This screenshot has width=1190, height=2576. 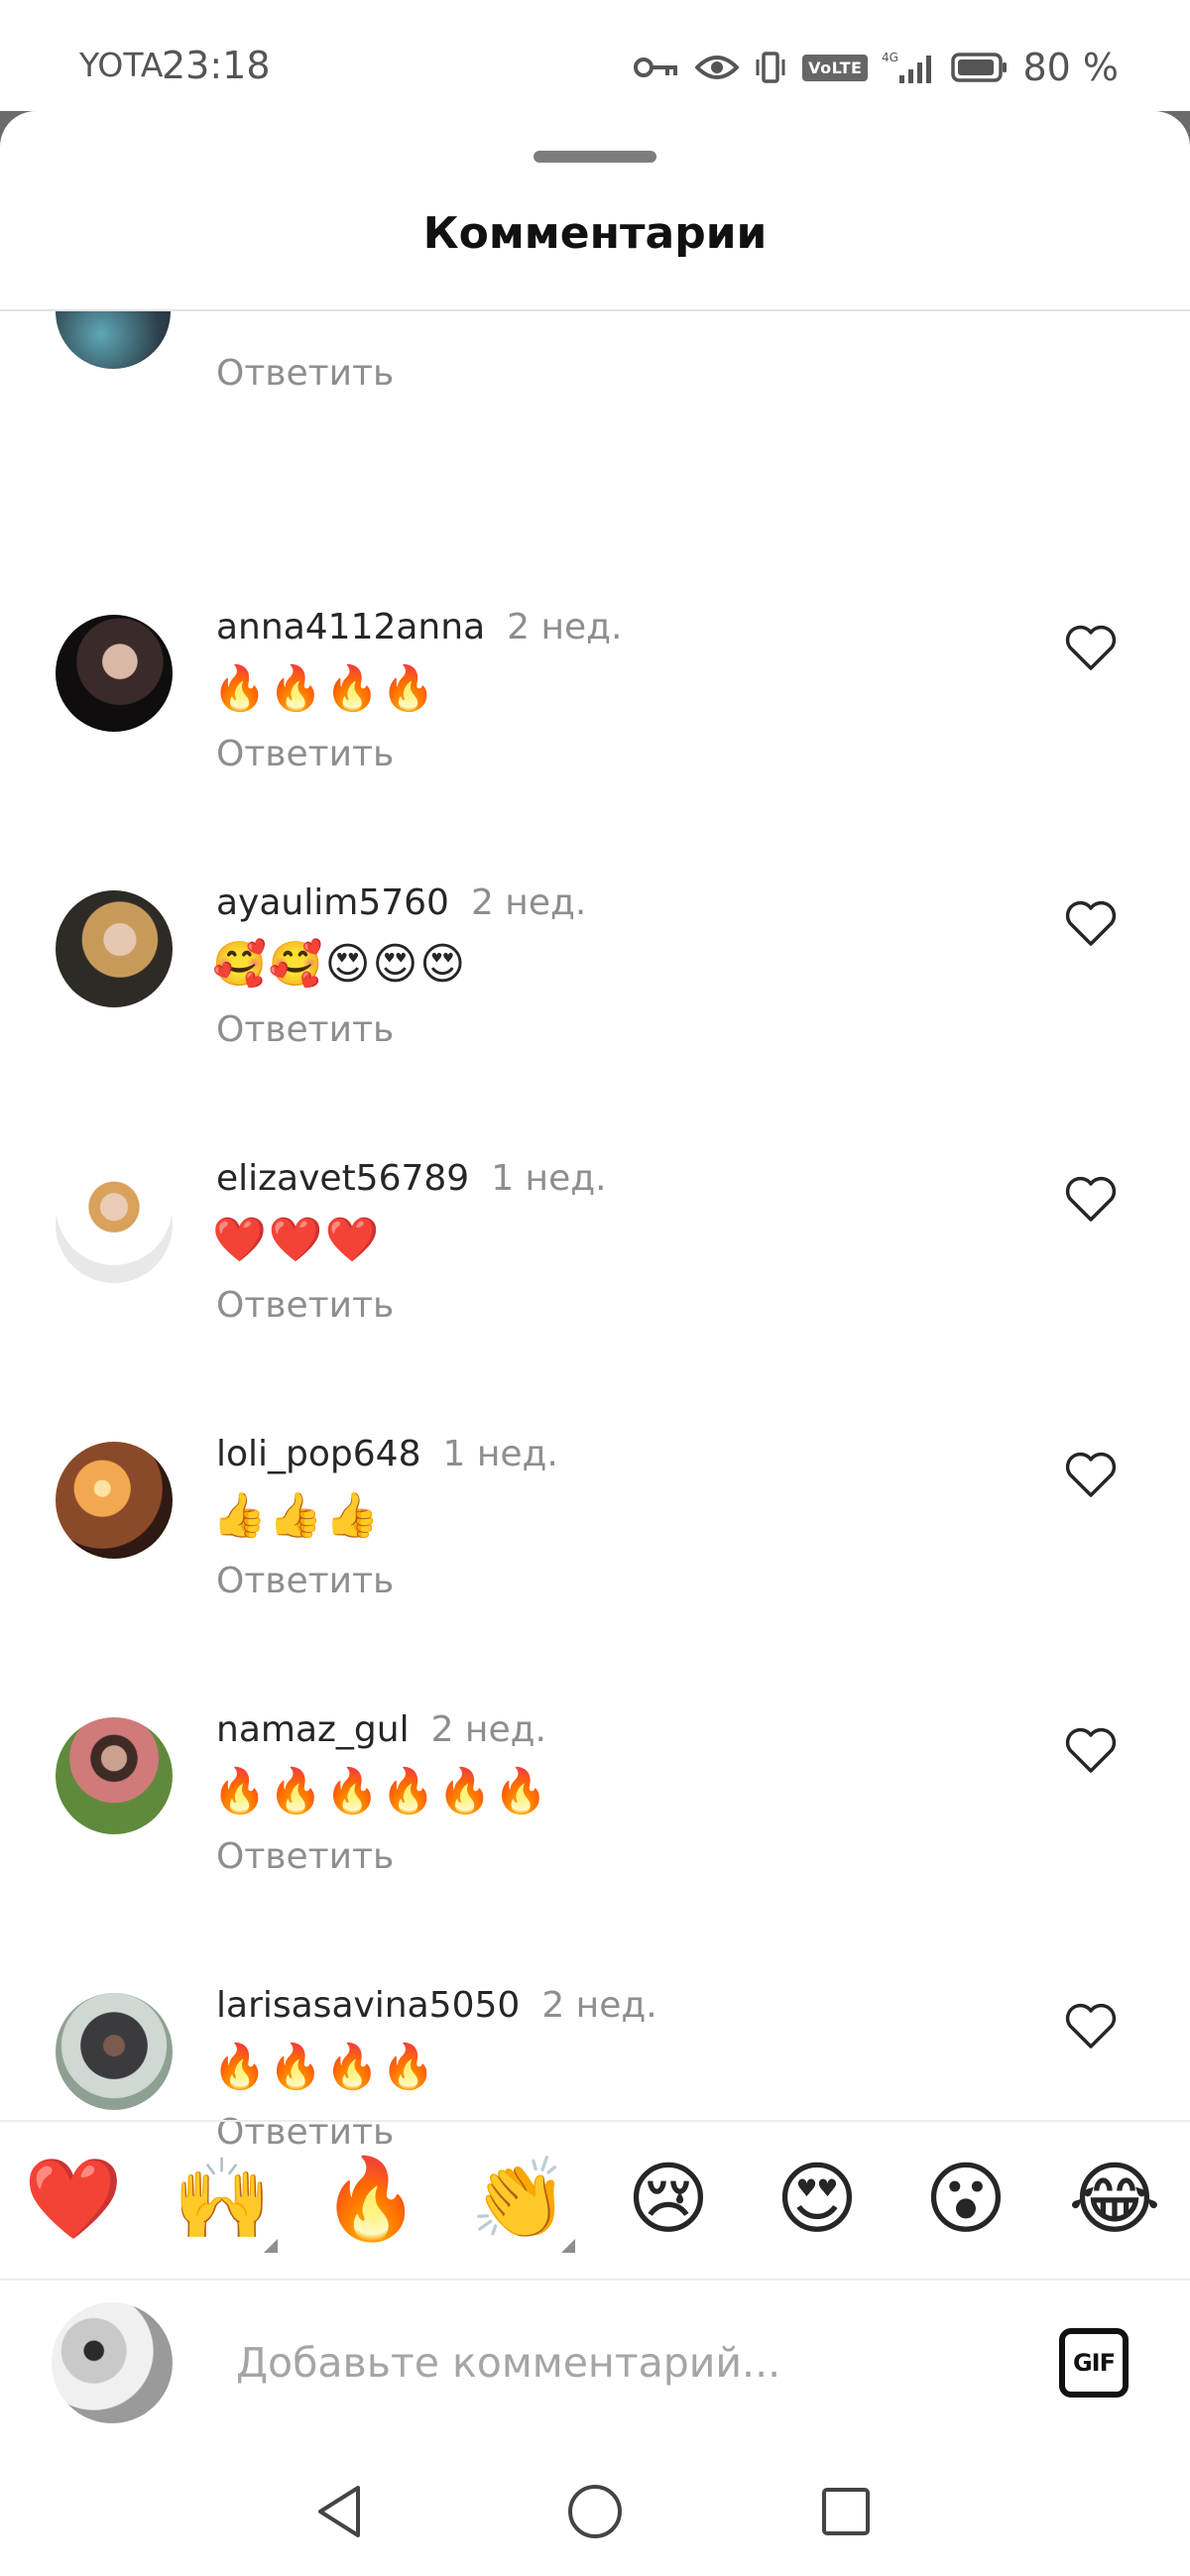 I want to click on navigation-bar, so click(x=595, y=2513).